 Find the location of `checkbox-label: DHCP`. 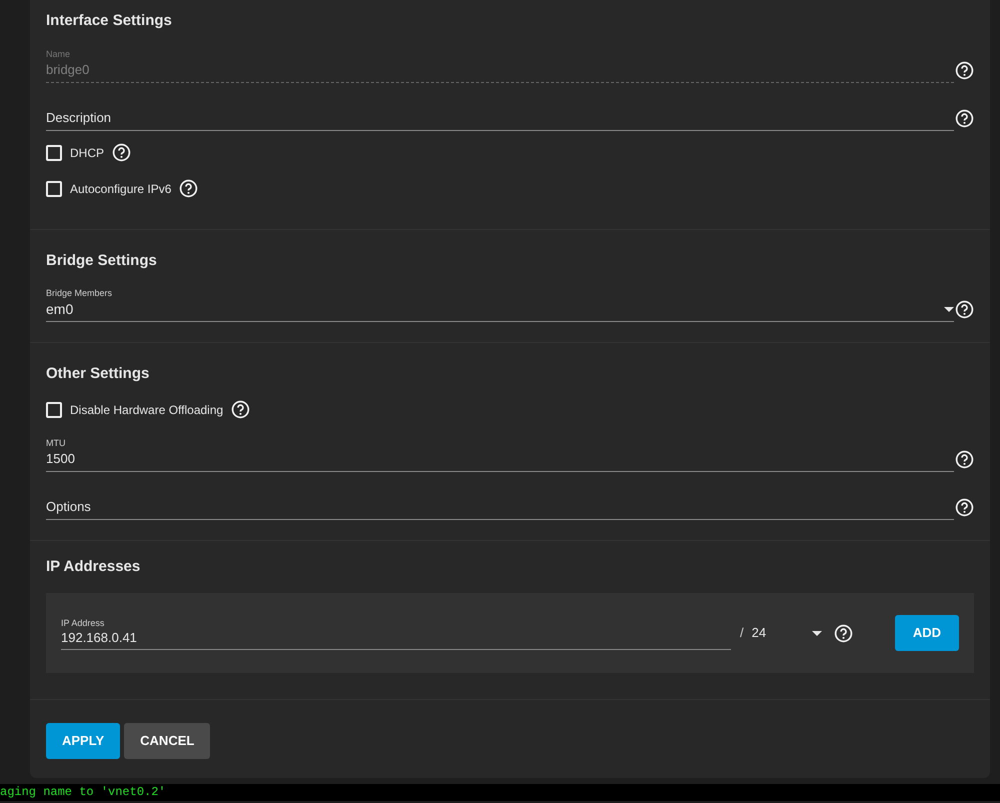

checkbox-label: DHCP is located at coordinates (87, 153).